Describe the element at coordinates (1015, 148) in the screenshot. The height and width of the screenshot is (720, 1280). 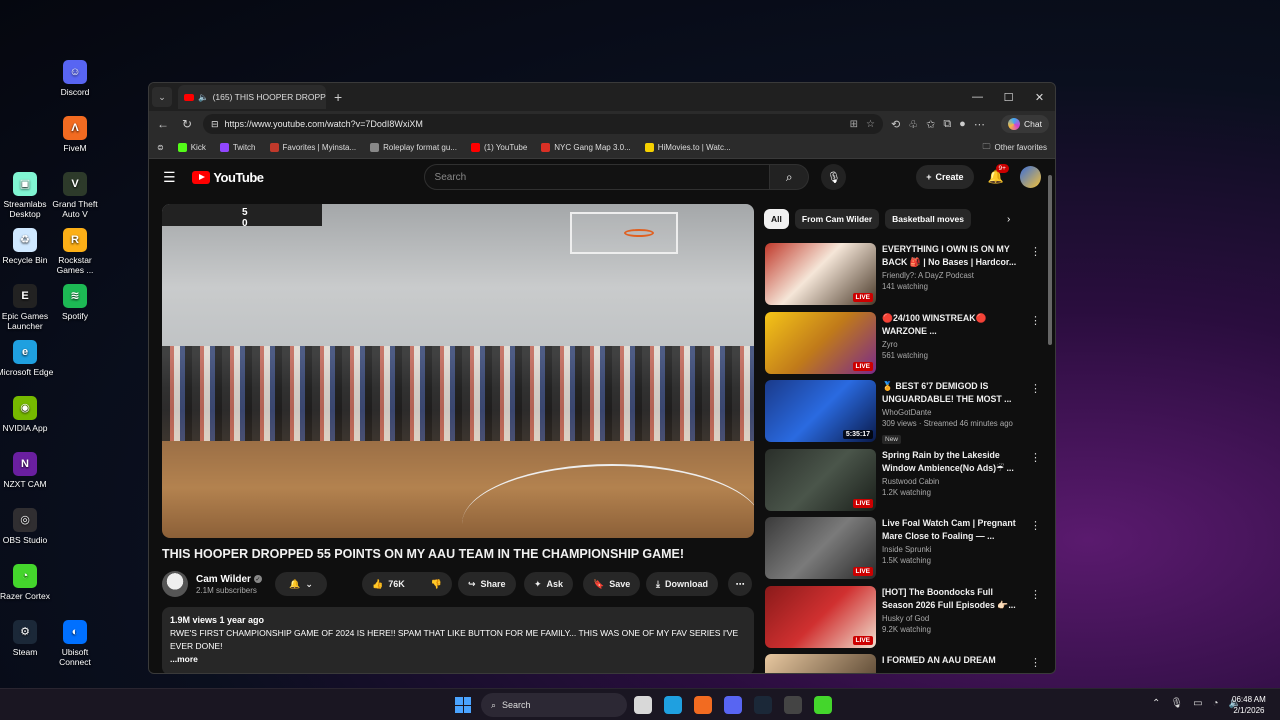
I see `other-favorites: 🗀 Other favorites` at that location.